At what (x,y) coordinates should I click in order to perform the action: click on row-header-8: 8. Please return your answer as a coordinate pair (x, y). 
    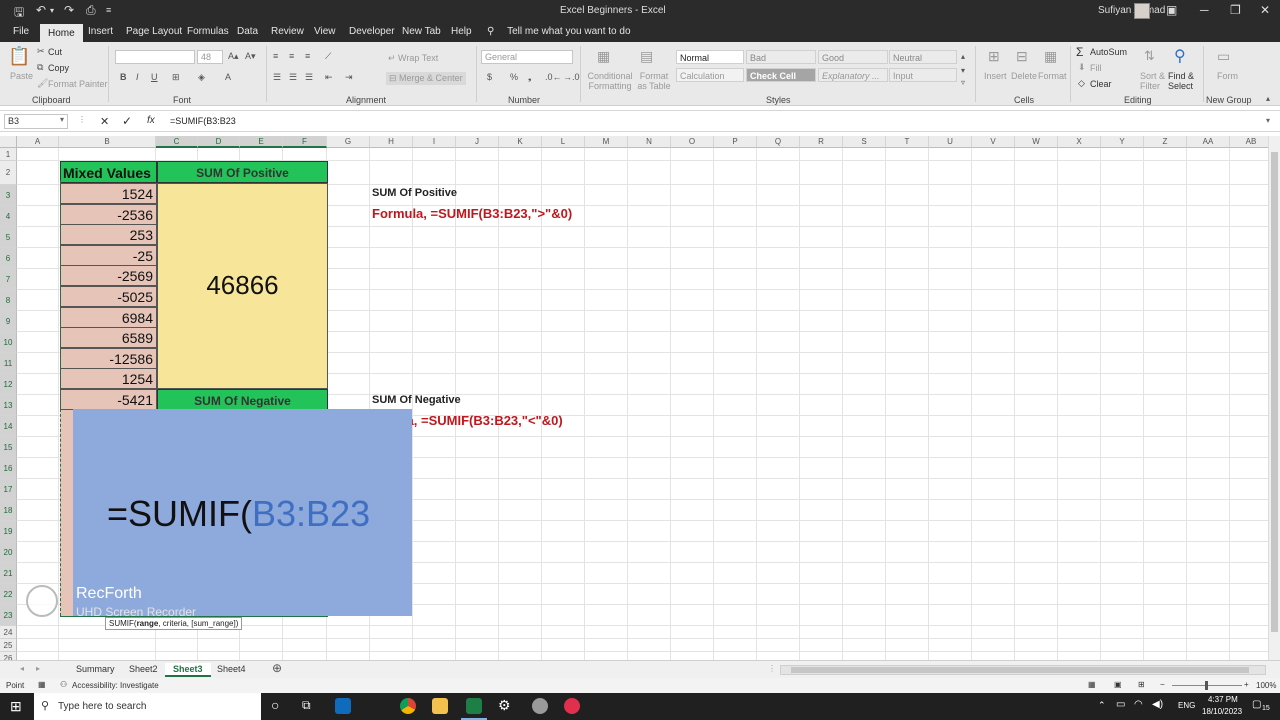
    Looking at the image, I should click on (8, 300).